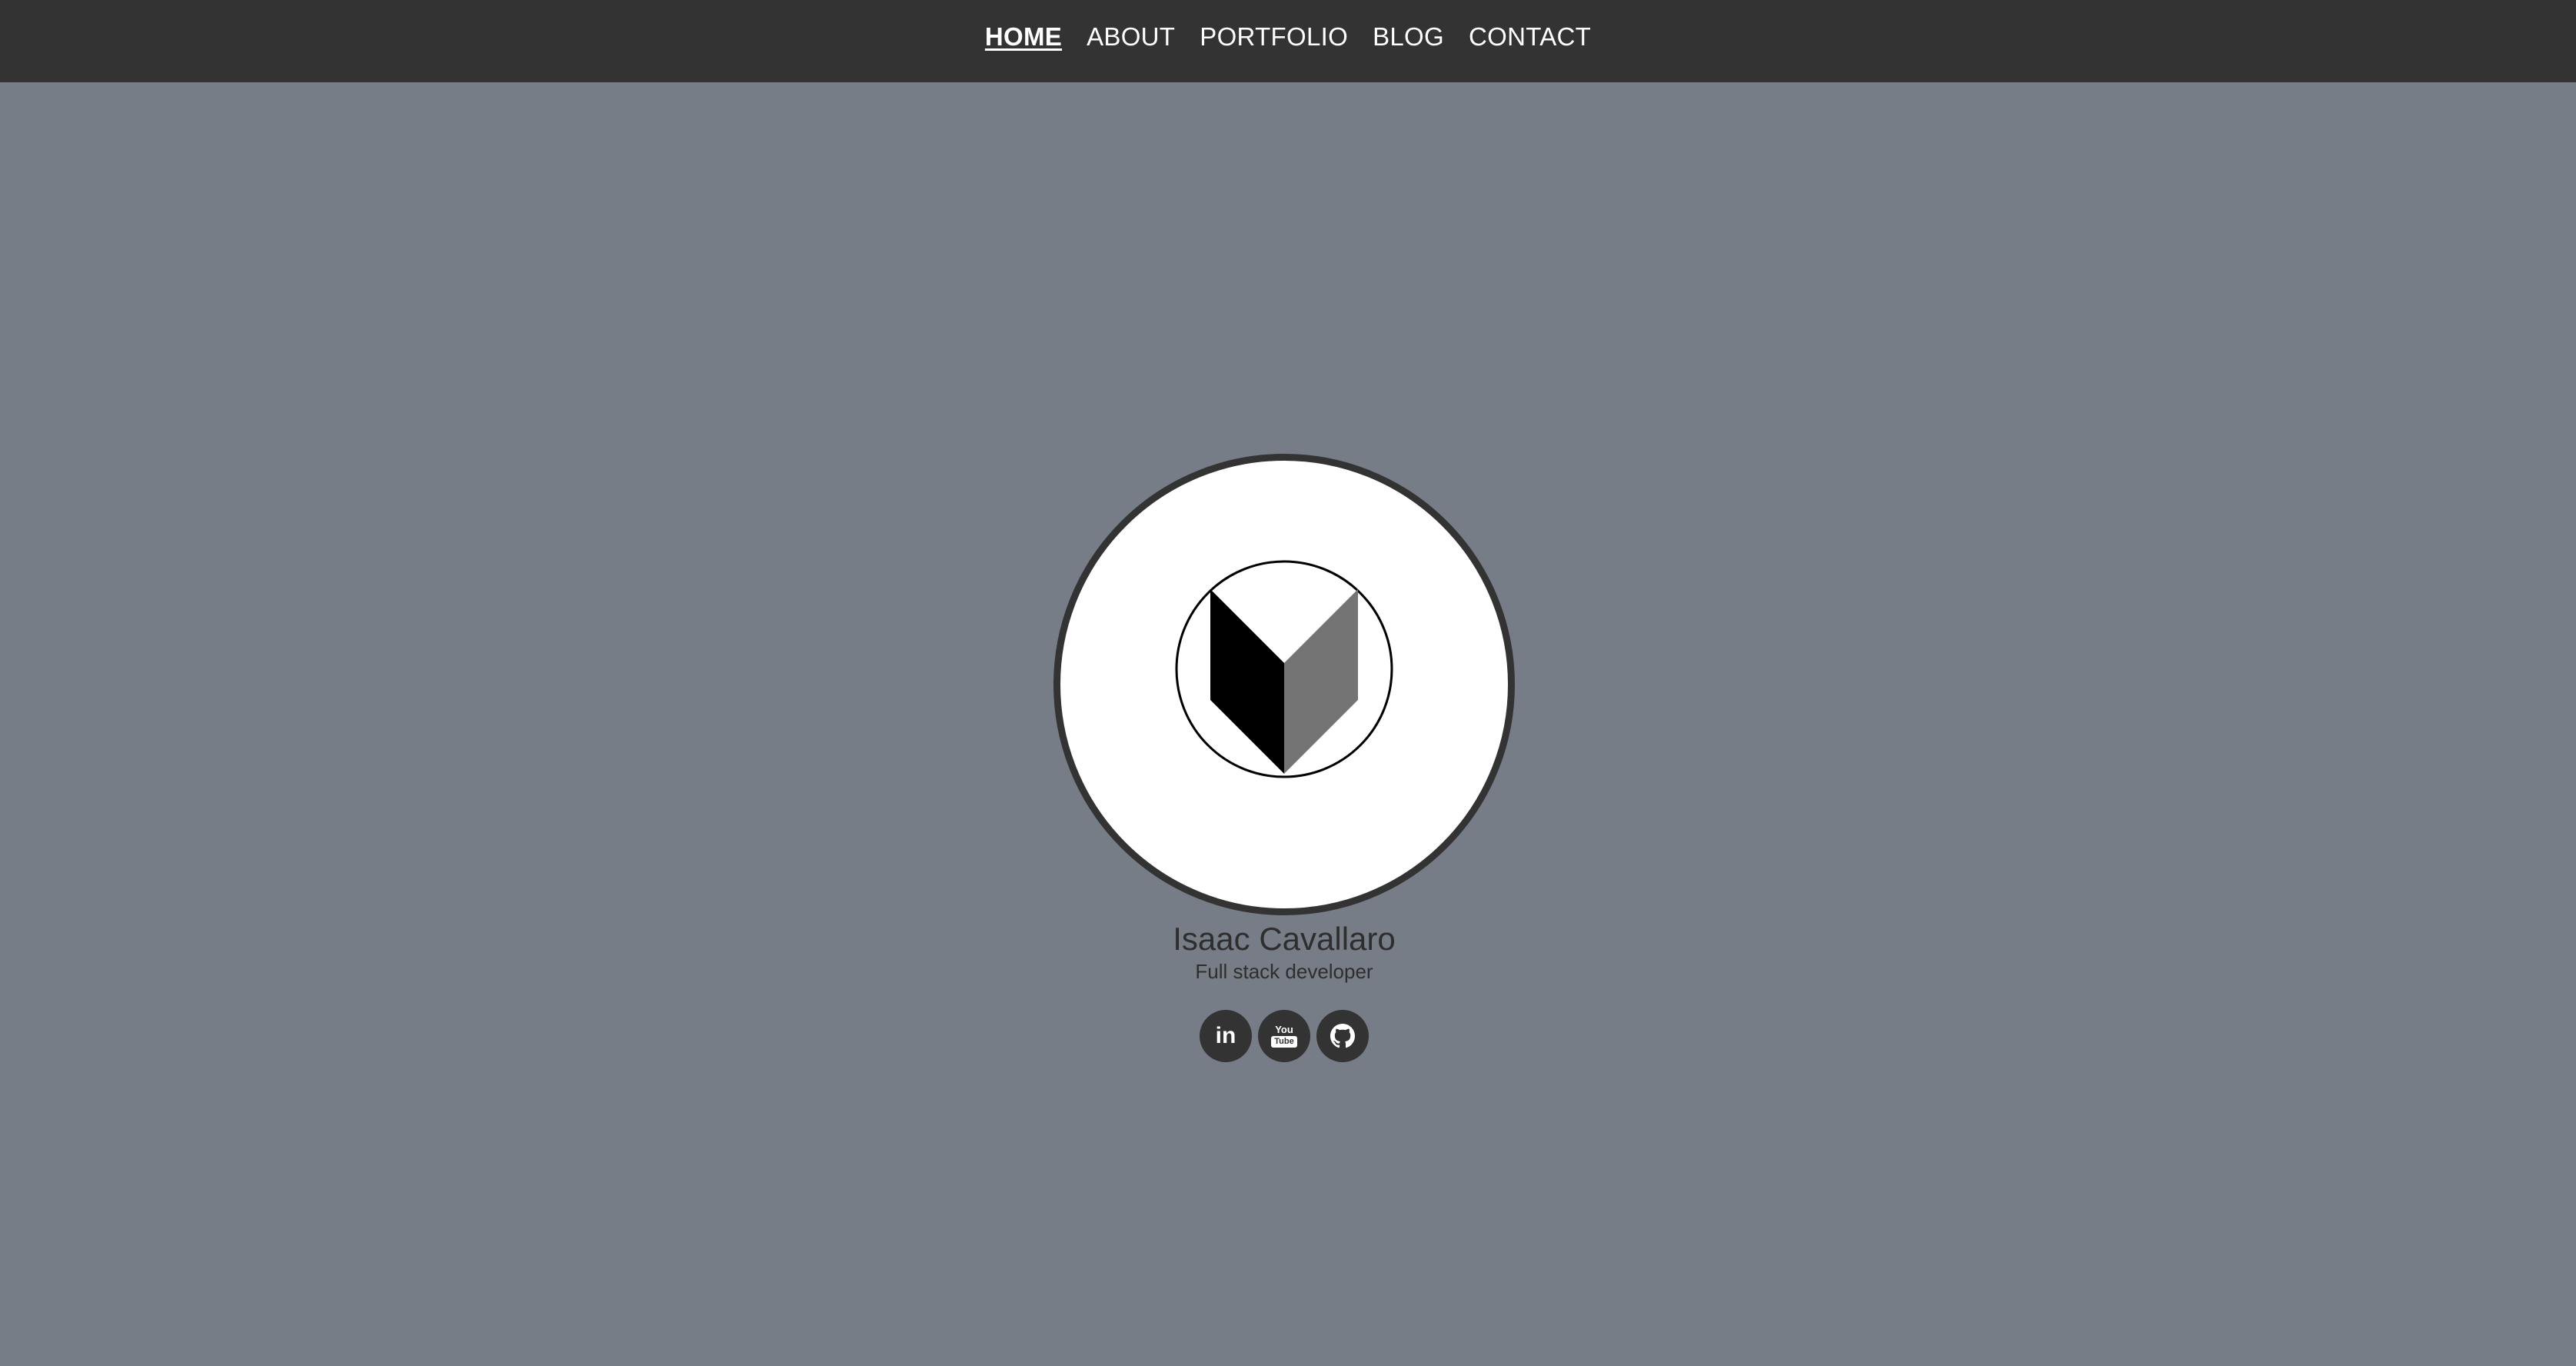  What do you see at coordinates (1408, 37) in the screenshot?
I see `nav-item-blog: BLOG` at bounding box center [1408, 37].